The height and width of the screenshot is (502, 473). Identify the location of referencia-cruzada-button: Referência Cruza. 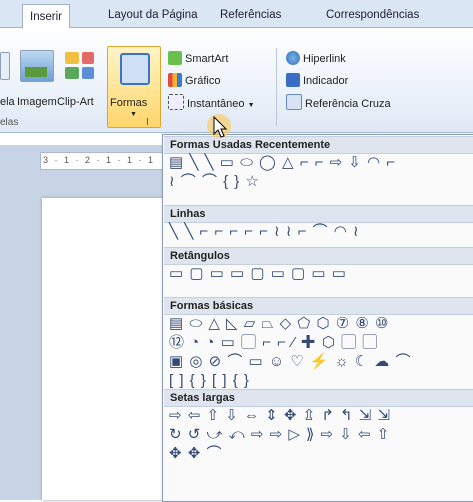
(338, 103).